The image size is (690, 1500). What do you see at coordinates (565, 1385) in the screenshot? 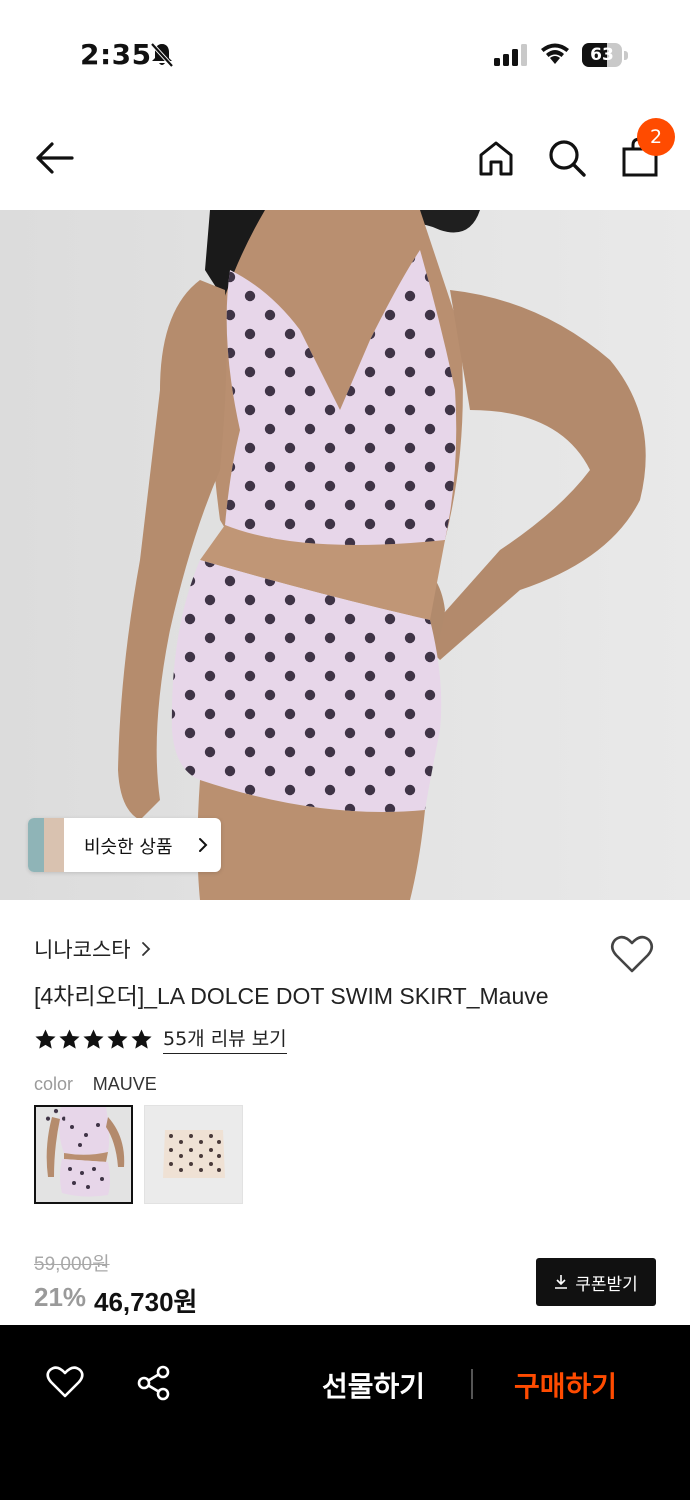
I see `buy-button: 구매하기` at bounding box center [565, 1385].